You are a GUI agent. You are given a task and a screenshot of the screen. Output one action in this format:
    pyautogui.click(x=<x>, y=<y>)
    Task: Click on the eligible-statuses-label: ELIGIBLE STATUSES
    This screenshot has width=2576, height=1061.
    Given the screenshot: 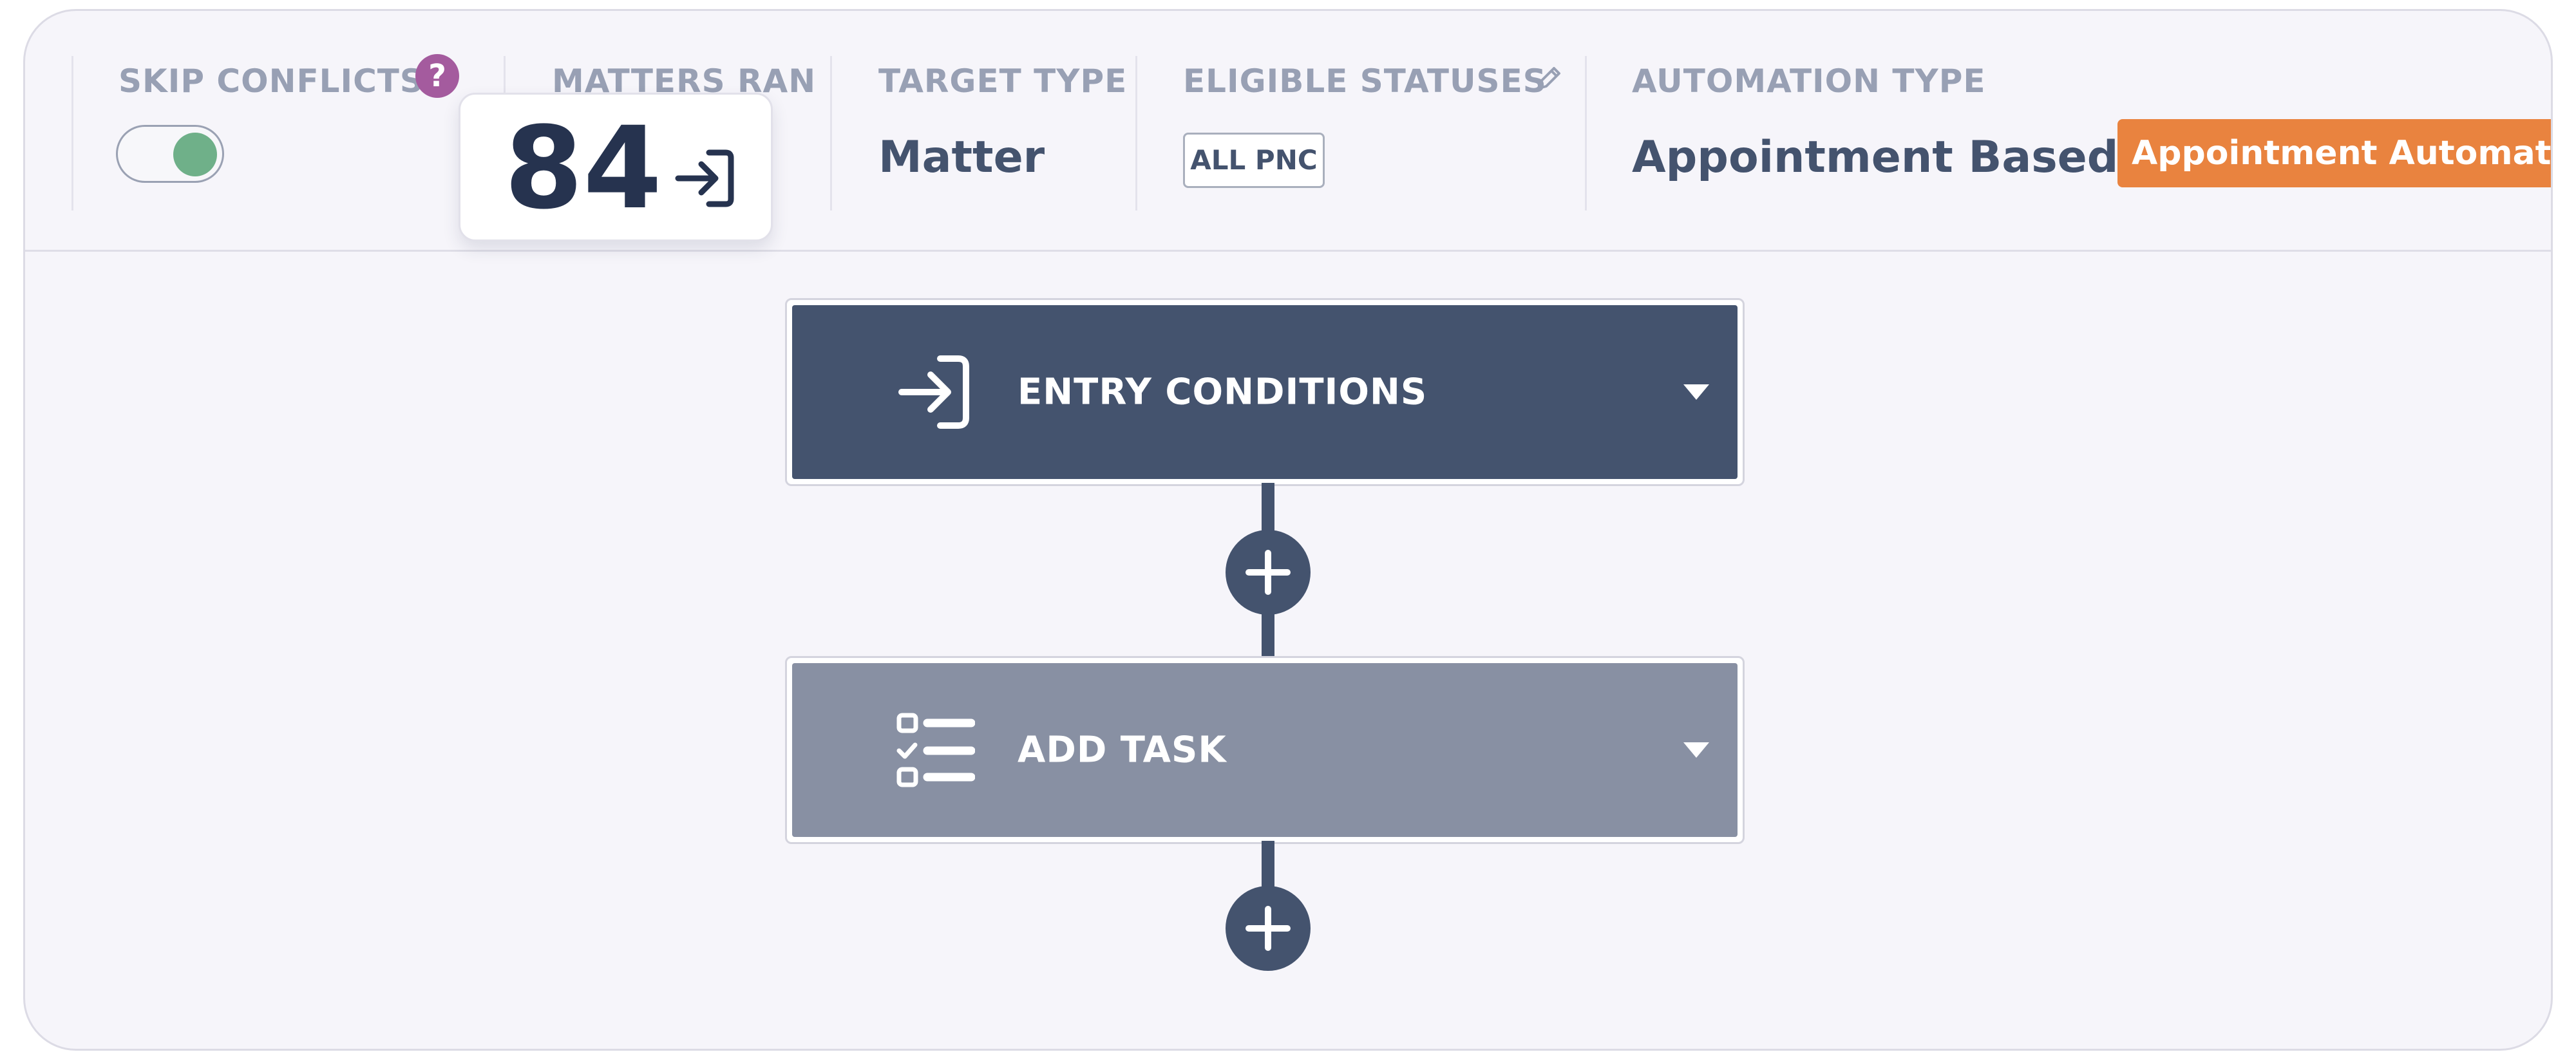 What is the action you would take?
    pyautogui.click(x=1365, y=81)
    